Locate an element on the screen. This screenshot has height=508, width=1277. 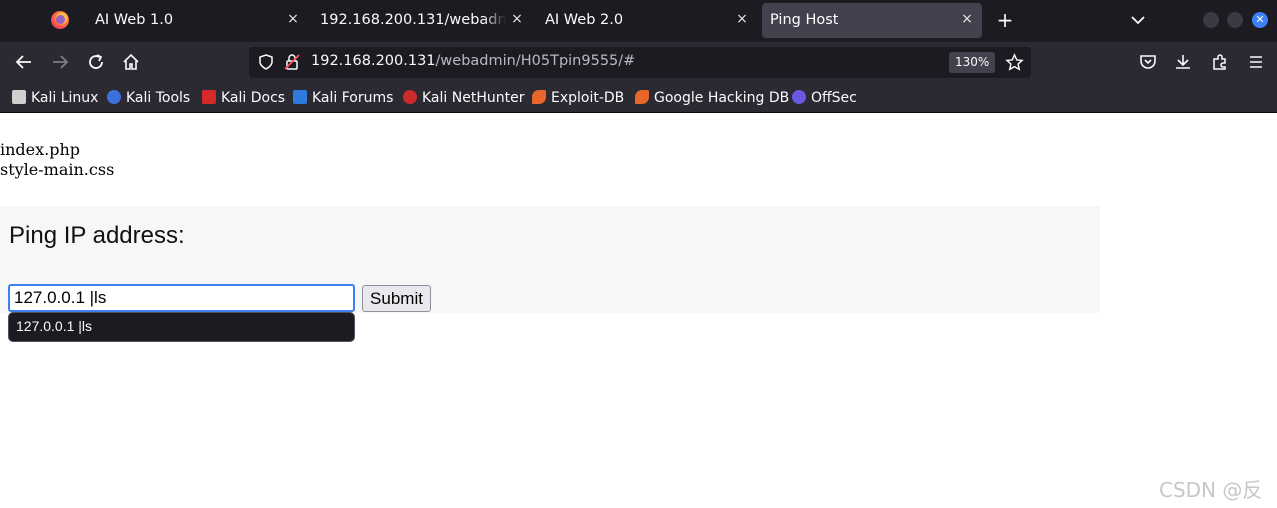
menu-hamburger-icon is located at coordinates (1256, 62).